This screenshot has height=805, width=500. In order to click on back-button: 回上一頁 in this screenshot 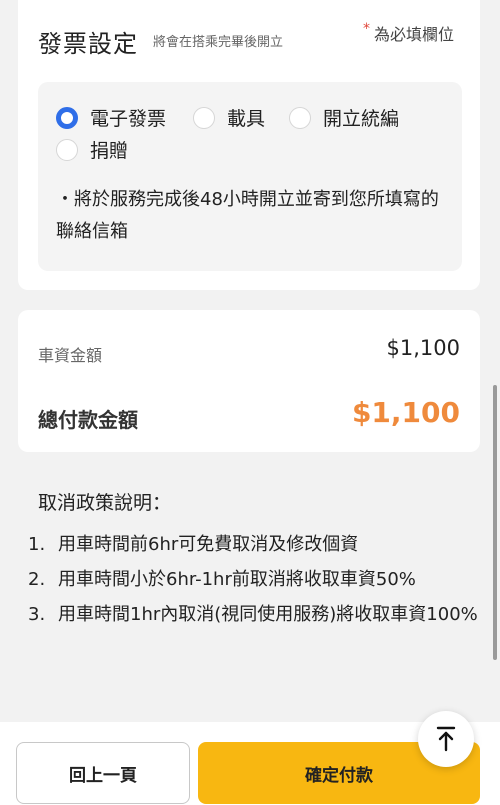, I will do `click(103, 773)`.